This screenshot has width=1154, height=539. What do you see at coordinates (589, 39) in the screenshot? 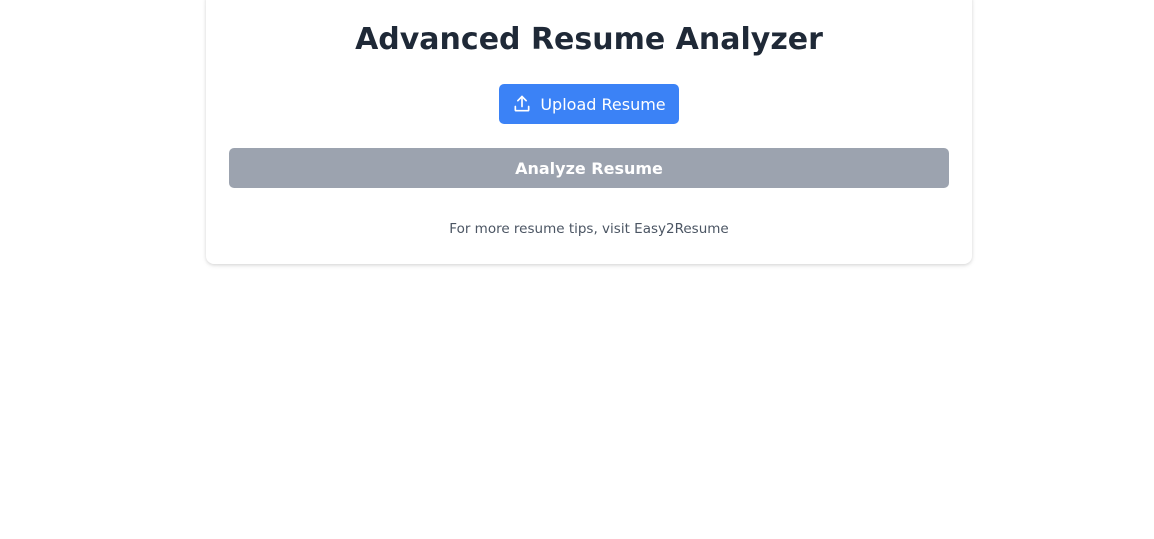
I see `page-title: Advanced Resume Analyzer` at bounding box center [589, 39].